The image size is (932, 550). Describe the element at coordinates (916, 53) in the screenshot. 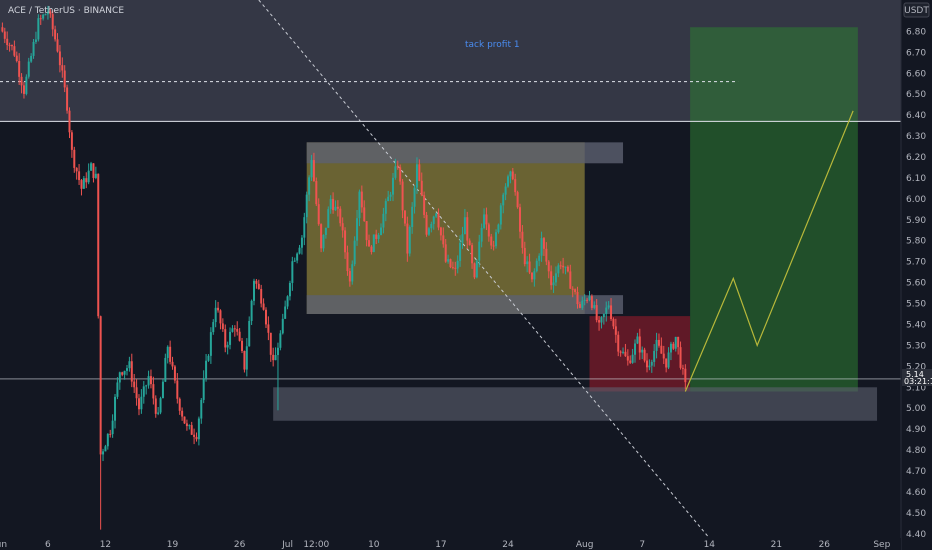

I see `y-tick-label: 6.70` at that location.